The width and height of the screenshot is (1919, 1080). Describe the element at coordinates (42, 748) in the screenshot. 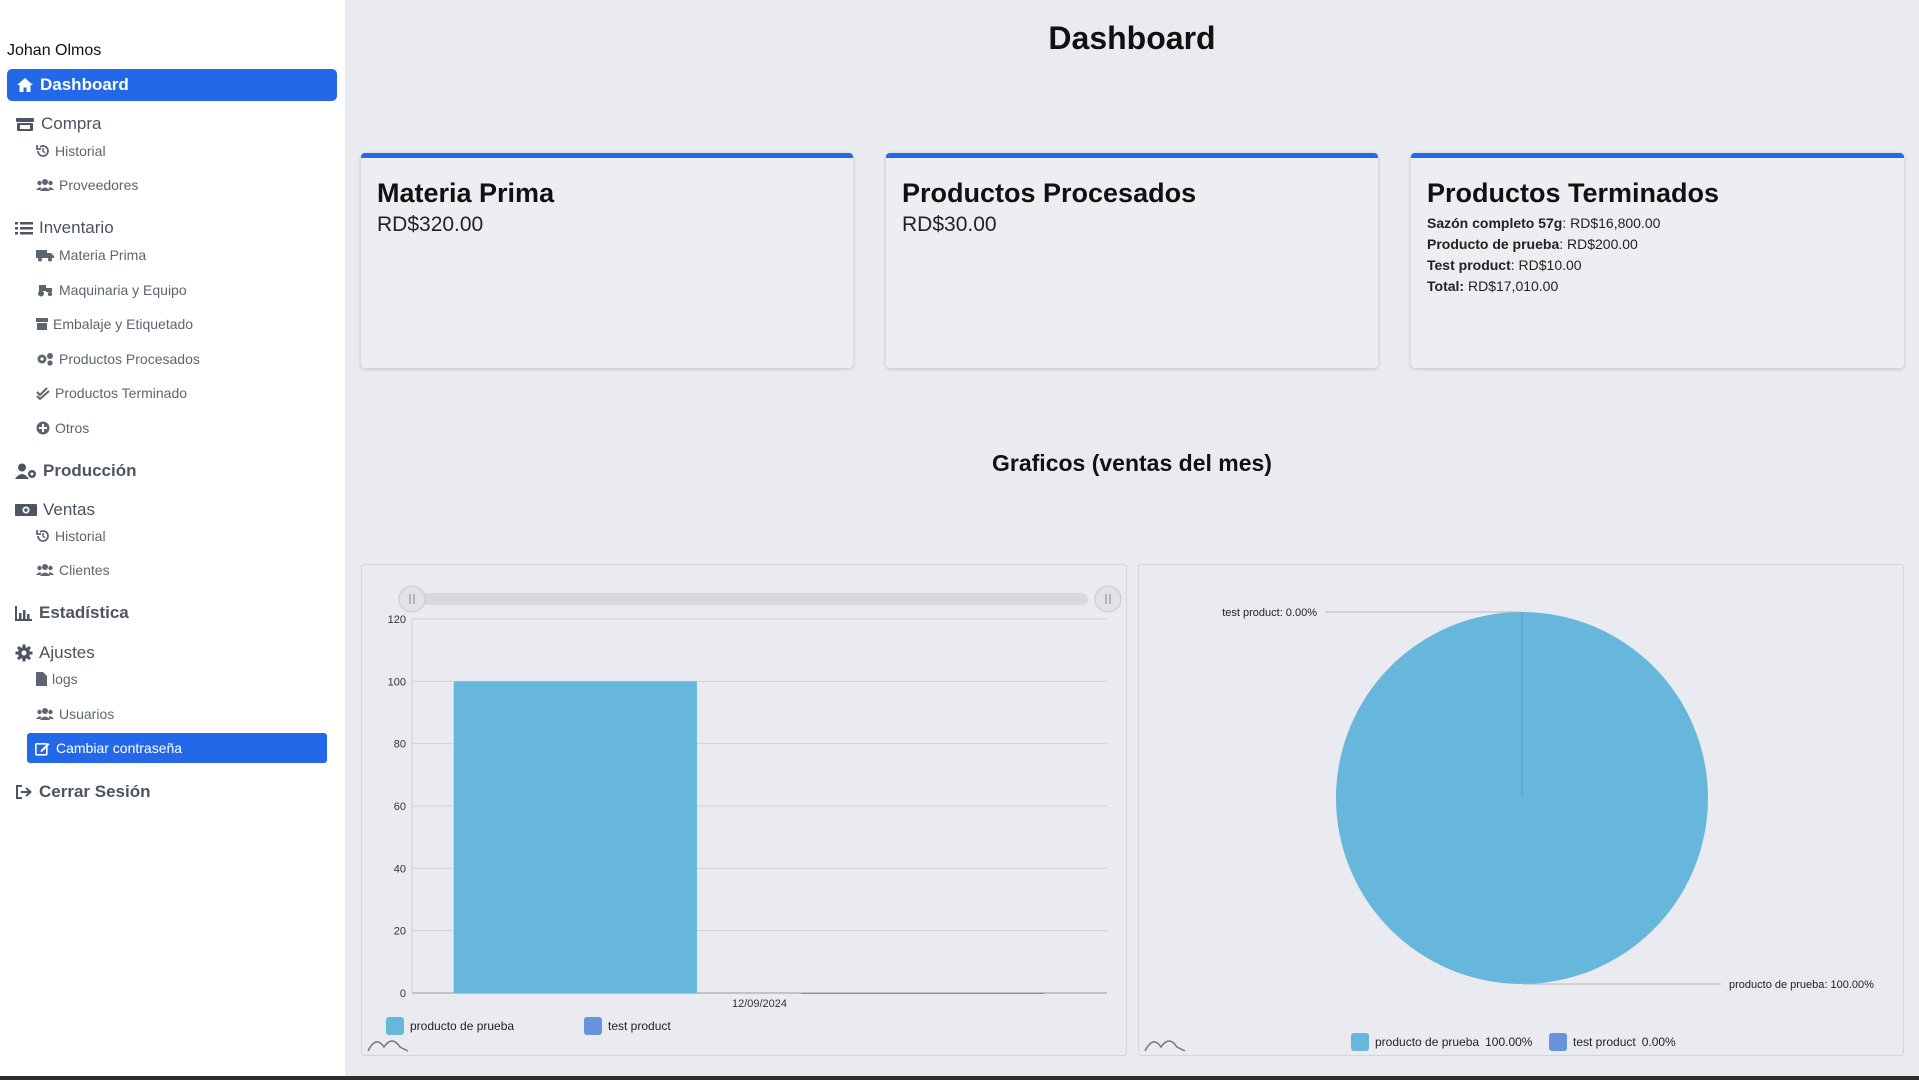

I see `edit-icon` at that location.